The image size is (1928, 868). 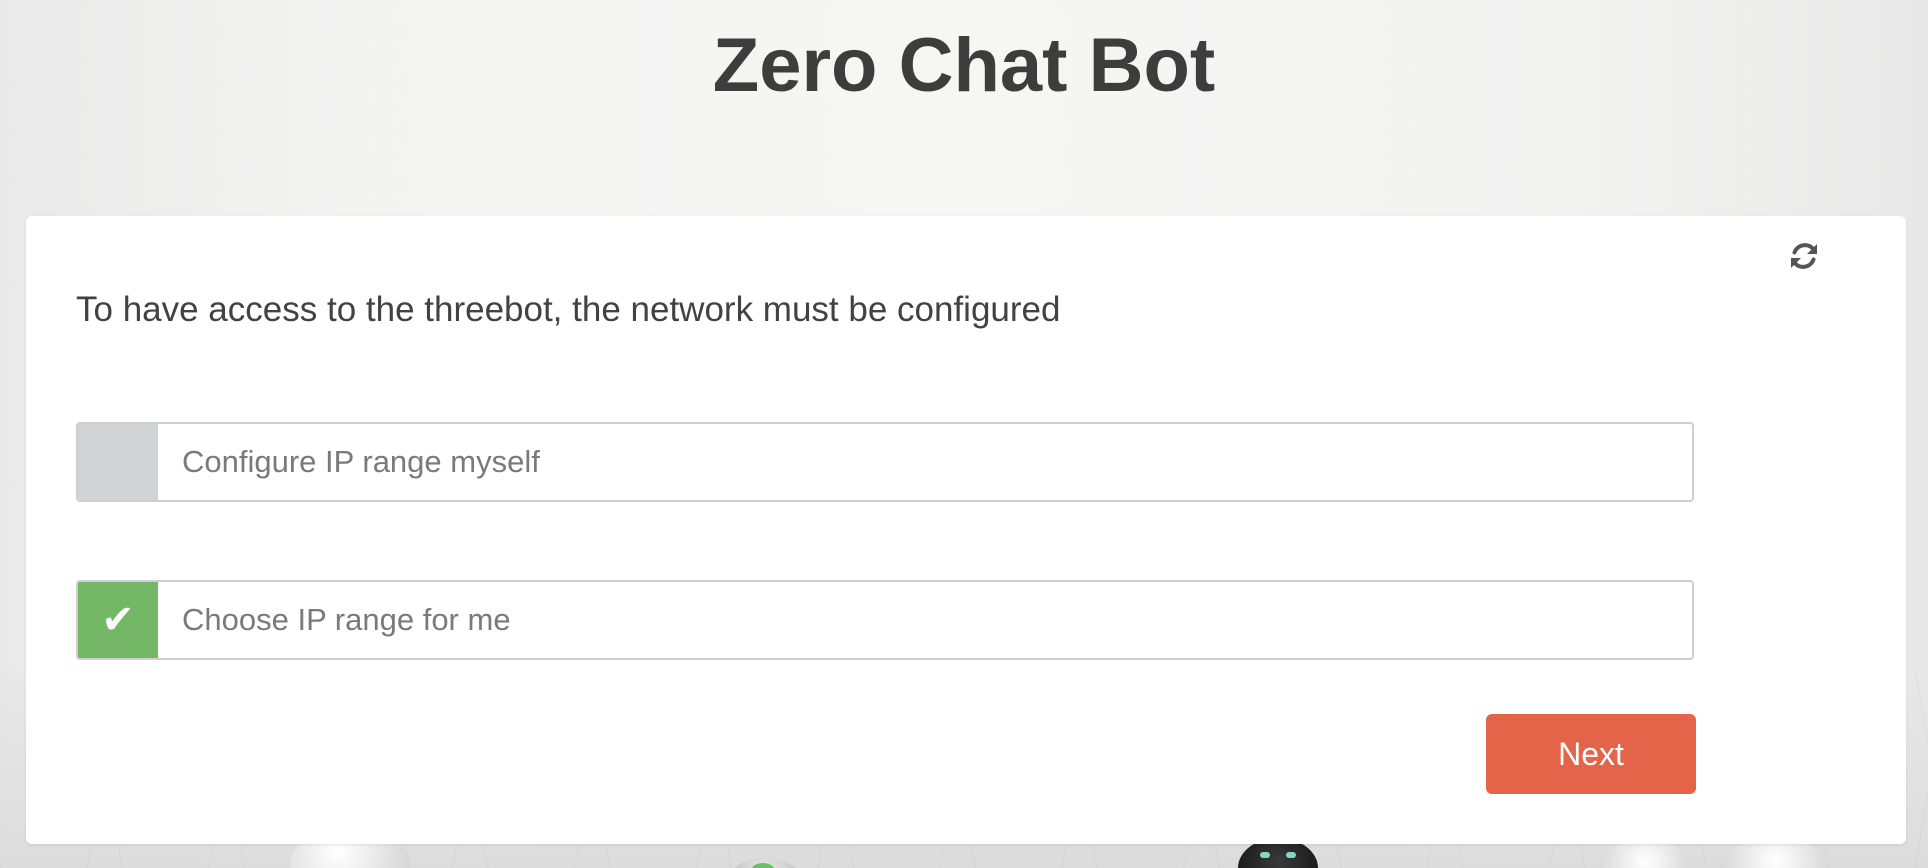 What do you see at coordinates (346, 619) in the screenshot?
I see `option-label: Choose IP range for me` at bounding box center [346, 619].